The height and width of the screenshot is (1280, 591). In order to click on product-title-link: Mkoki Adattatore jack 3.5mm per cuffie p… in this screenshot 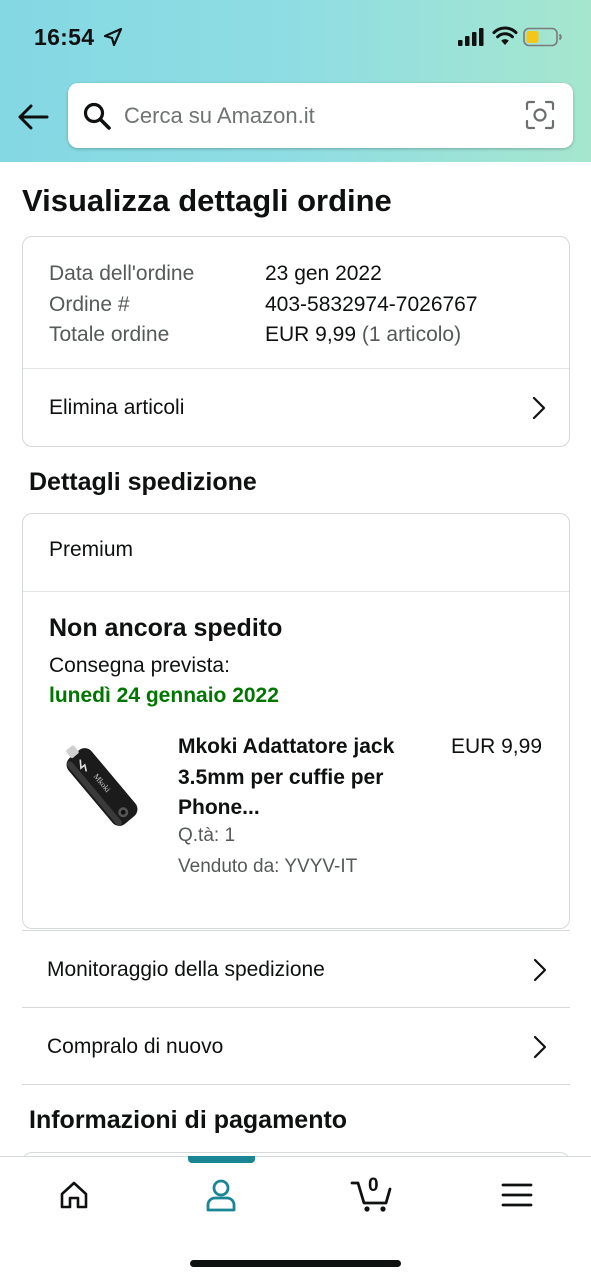, I will do `click(307, 778)`.